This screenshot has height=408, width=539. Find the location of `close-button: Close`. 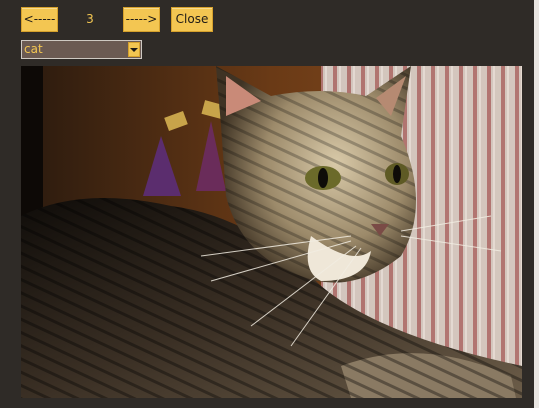

close-button: Close is located at coordinates (192, 19).